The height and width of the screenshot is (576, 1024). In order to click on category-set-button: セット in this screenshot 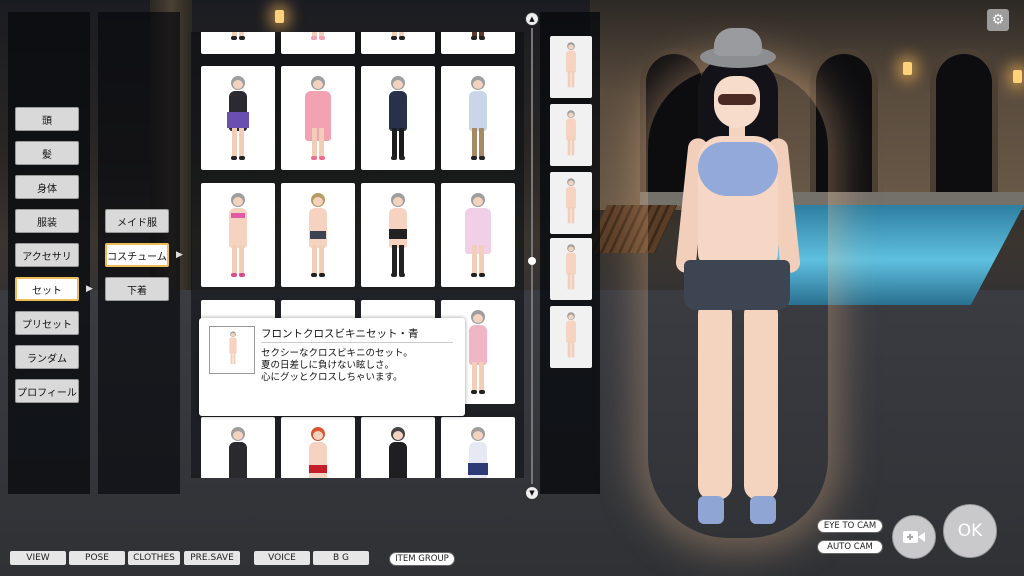, I will do `click(47, 289)`.